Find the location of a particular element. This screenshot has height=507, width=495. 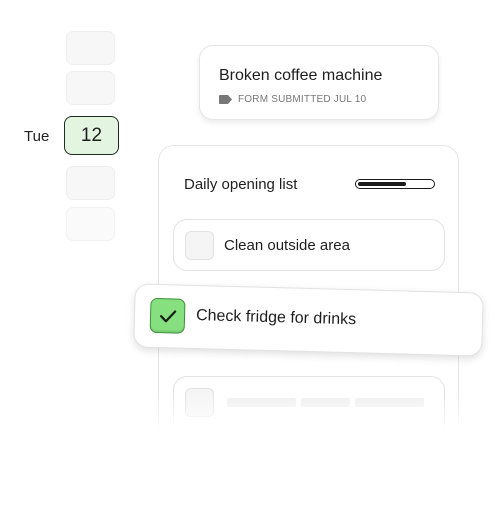

checklist-item-placeholder is located at coordinates (309, 405).